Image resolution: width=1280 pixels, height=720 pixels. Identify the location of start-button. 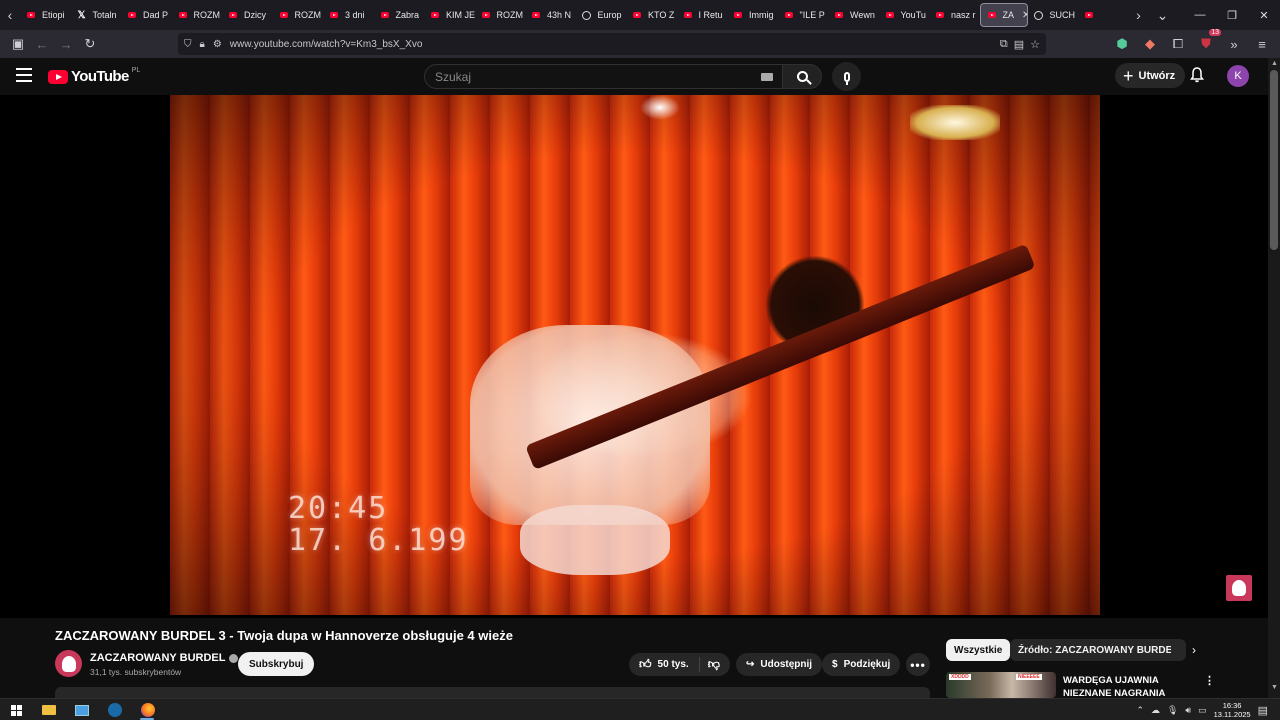
(16, 710).